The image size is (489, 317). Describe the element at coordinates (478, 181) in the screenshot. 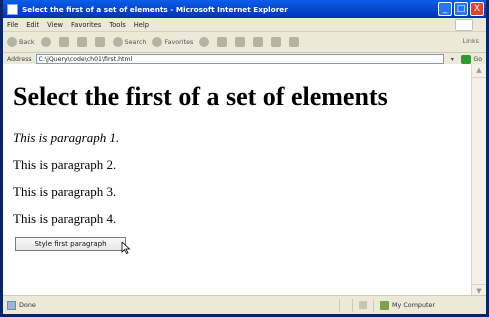

I see `vertical-scrollbar: ▲ ▼` at that location.